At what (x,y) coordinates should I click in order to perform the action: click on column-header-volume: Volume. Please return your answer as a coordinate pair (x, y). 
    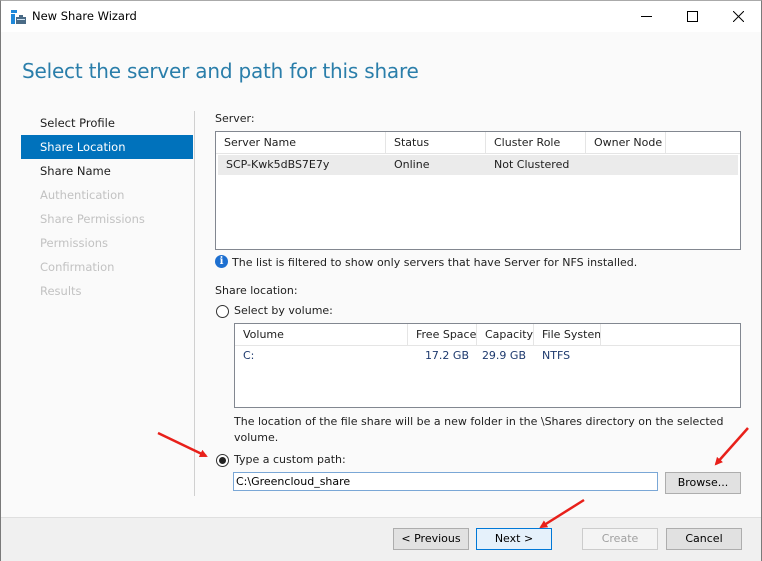
    Looking at the image, I should click on (321, 334).